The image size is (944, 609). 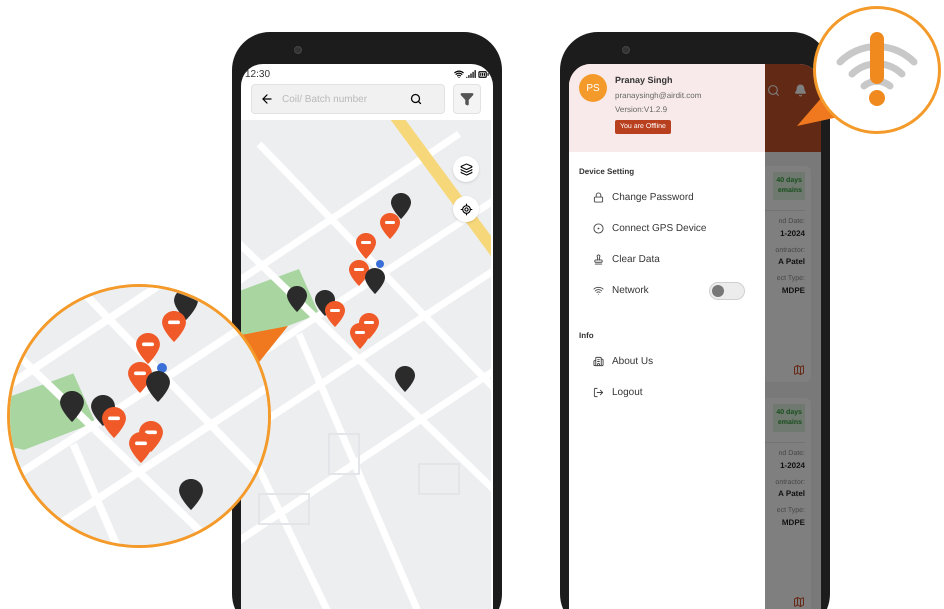 I want to click on search-bar: Coil/ Batch number, so click(x=348, y=99).